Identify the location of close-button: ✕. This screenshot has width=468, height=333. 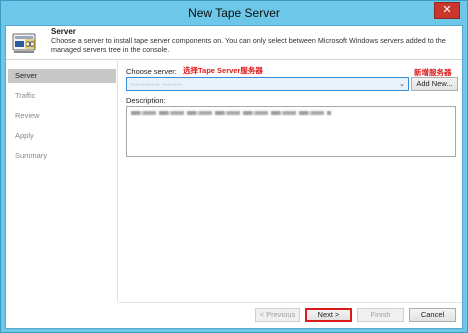
(447, 10).